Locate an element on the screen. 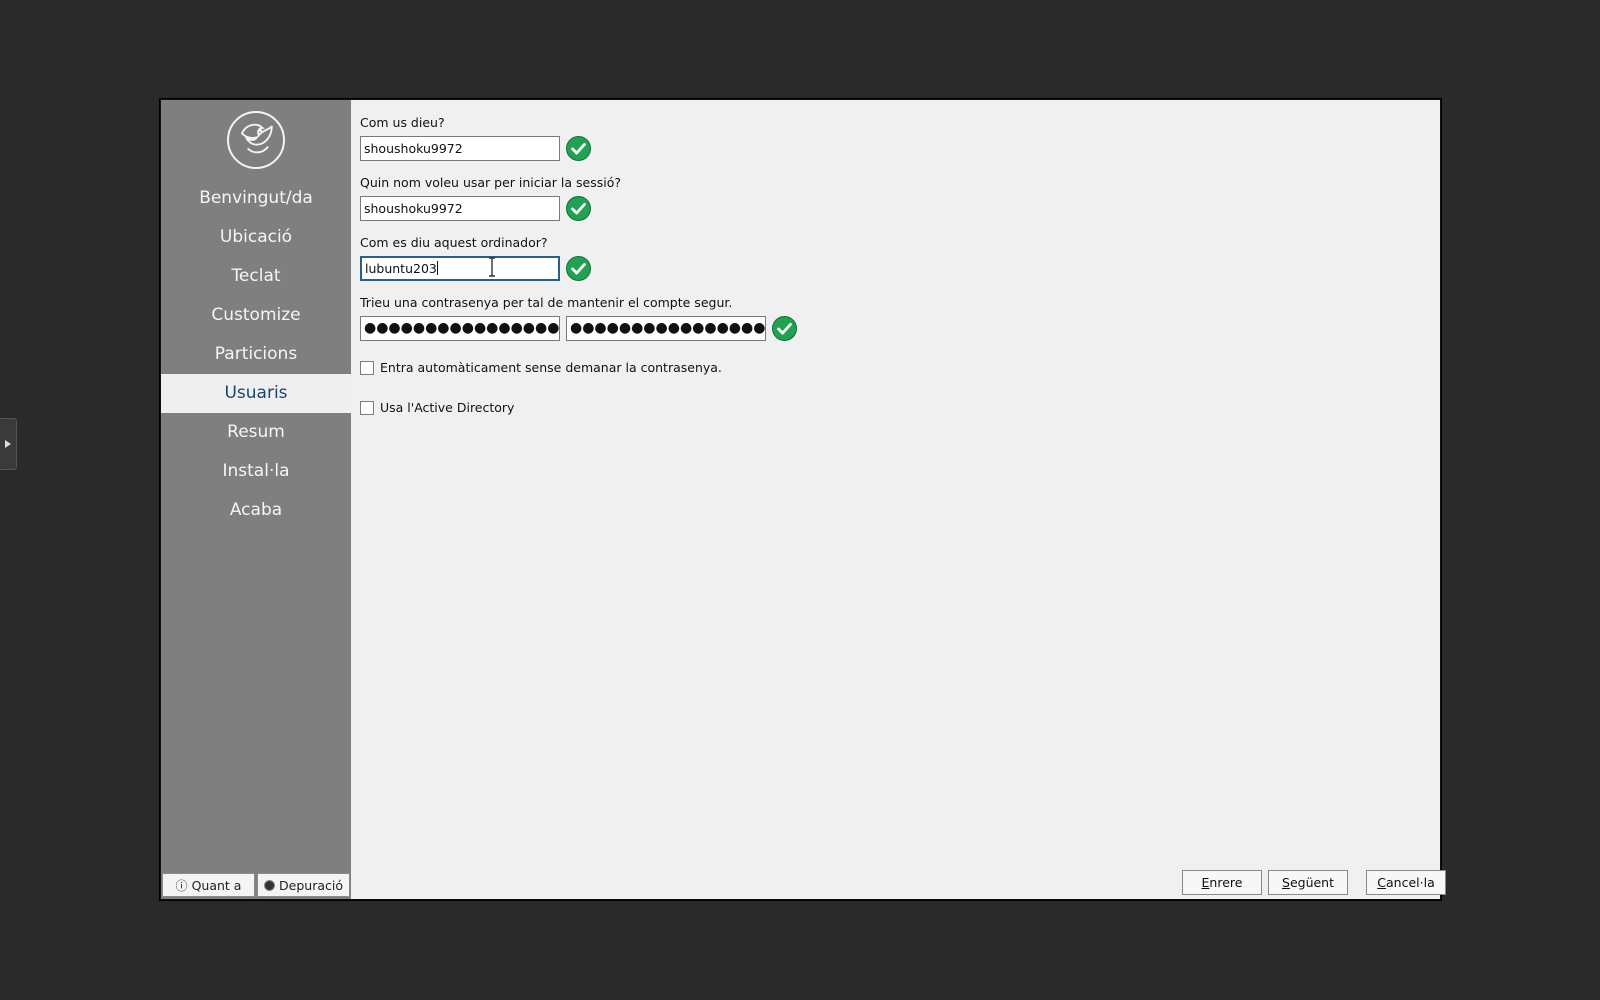 This screenshot has width=1600, height=1000. password-valid-icon is located at coordinates (784, 328).